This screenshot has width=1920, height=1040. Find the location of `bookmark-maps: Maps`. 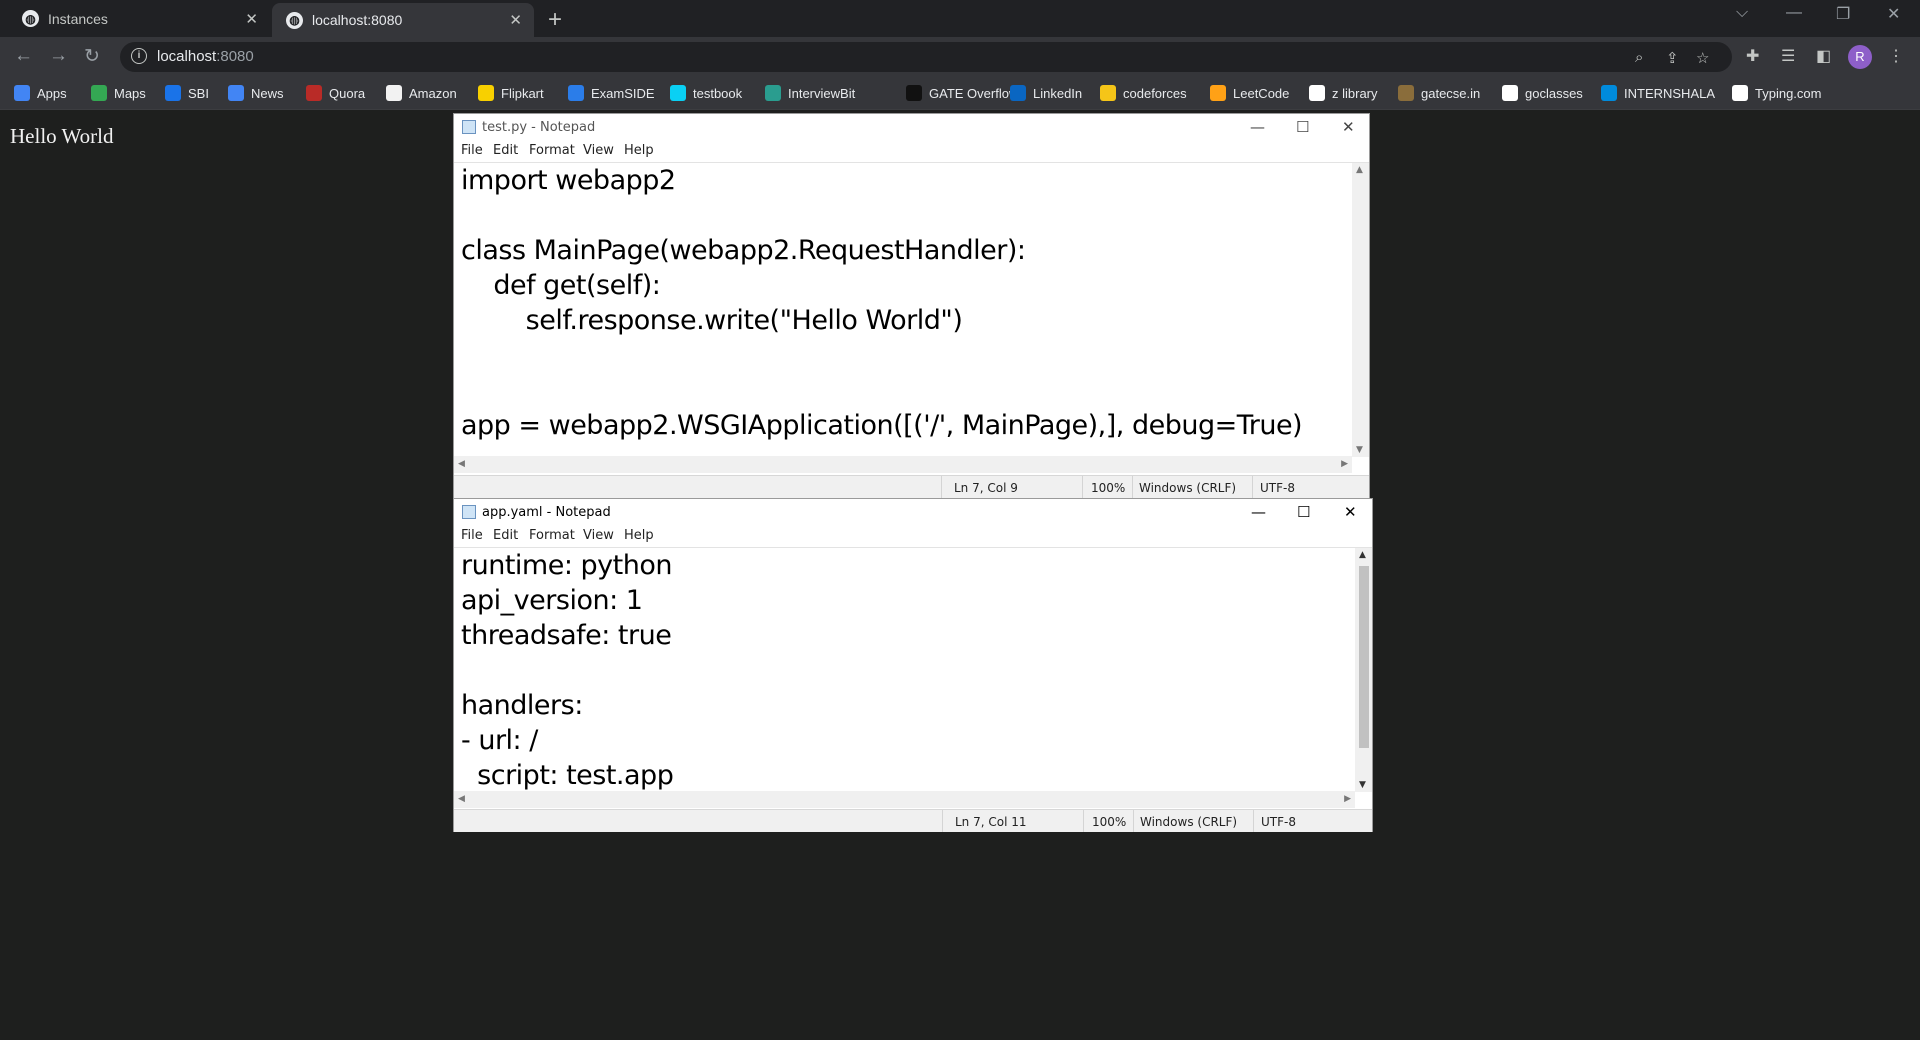

bookmark-maps: Maps is located at coordinates (118, 93).